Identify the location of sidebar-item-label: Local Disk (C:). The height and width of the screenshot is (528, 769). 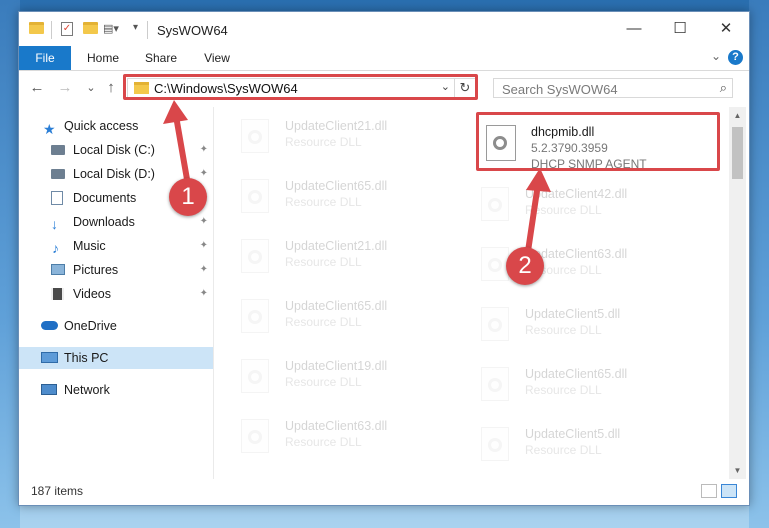
(114, 150).